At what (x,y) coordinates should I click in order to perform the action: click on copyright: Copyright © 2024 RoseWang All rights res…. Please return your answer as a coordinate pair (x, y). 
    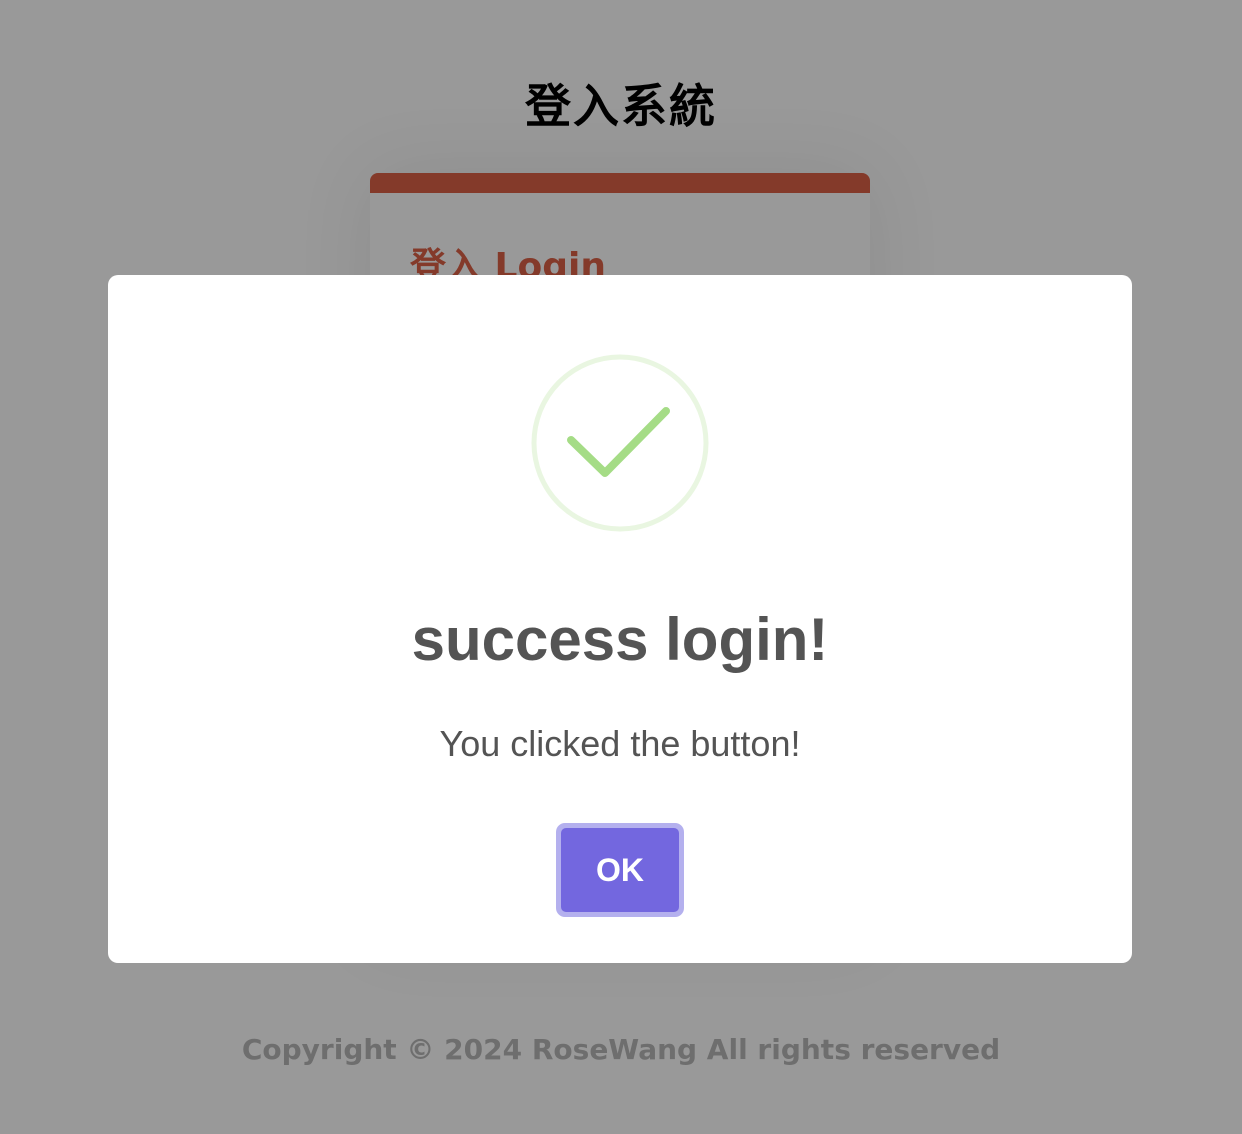
    Looking at the image, I should click on (621, 1049).